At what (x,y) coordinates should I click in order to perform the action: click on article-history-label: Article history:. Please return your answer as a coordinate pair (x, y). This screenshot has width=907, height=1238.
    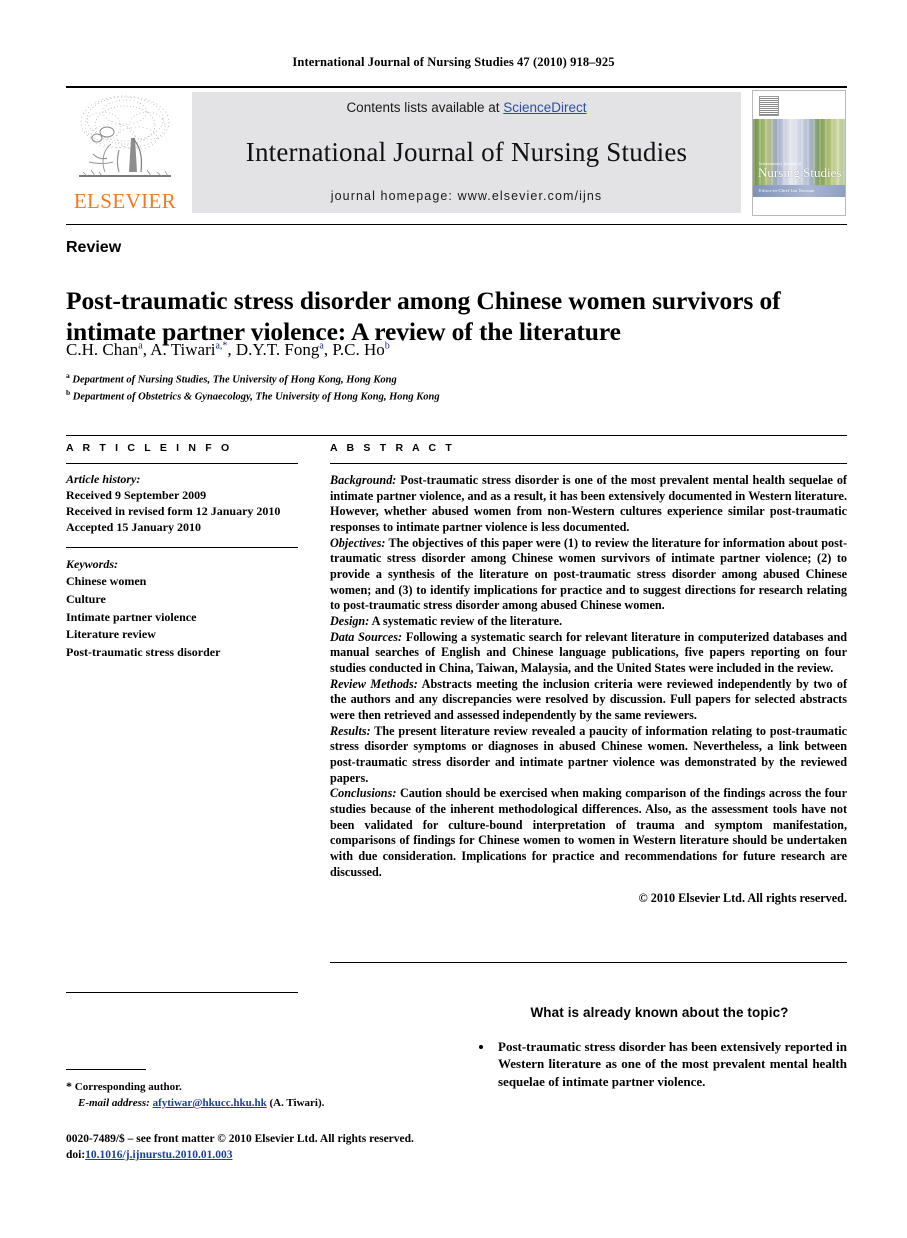
    Looking at the image, I should click on (103, 479).